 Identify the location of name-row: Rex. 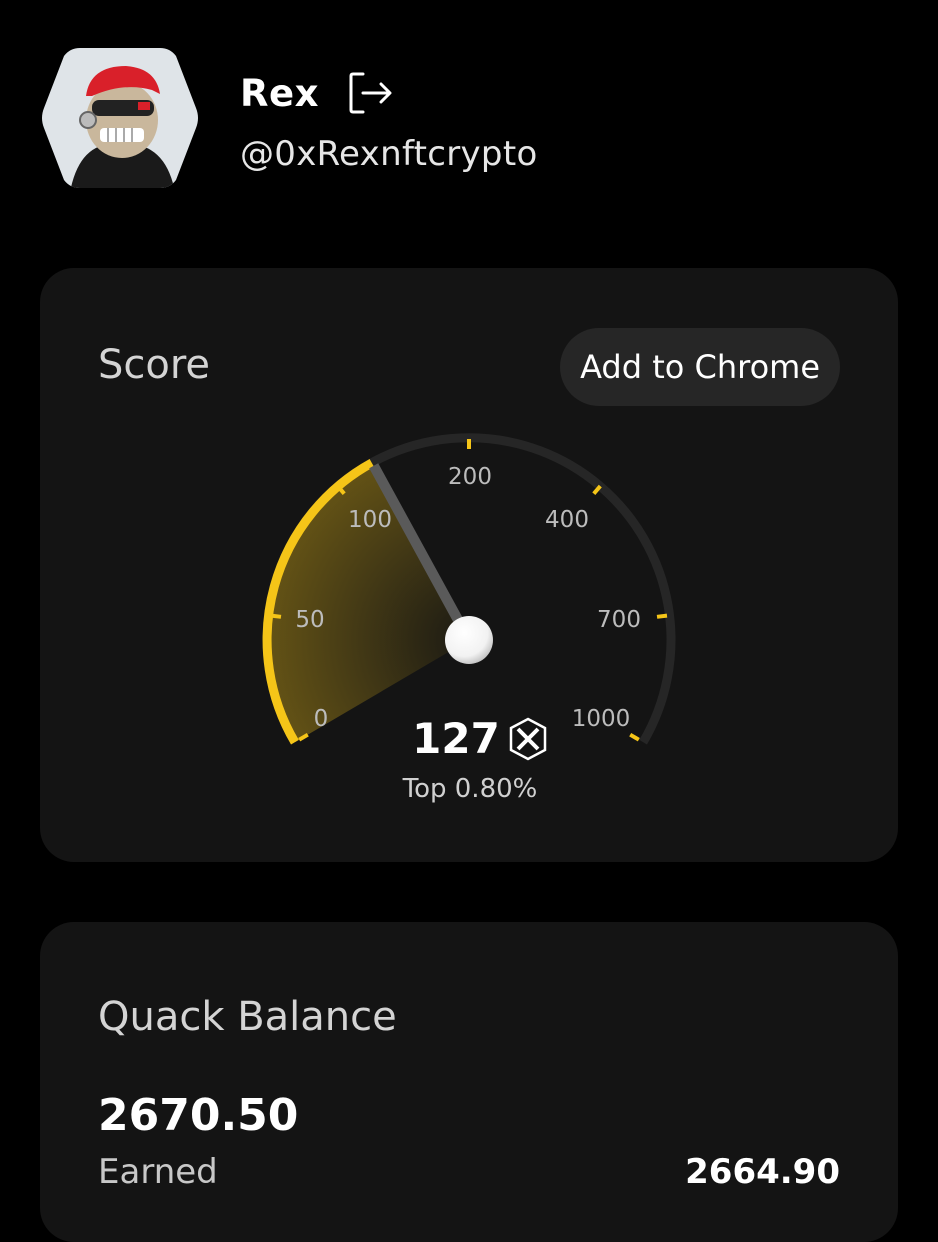
(317, 93).